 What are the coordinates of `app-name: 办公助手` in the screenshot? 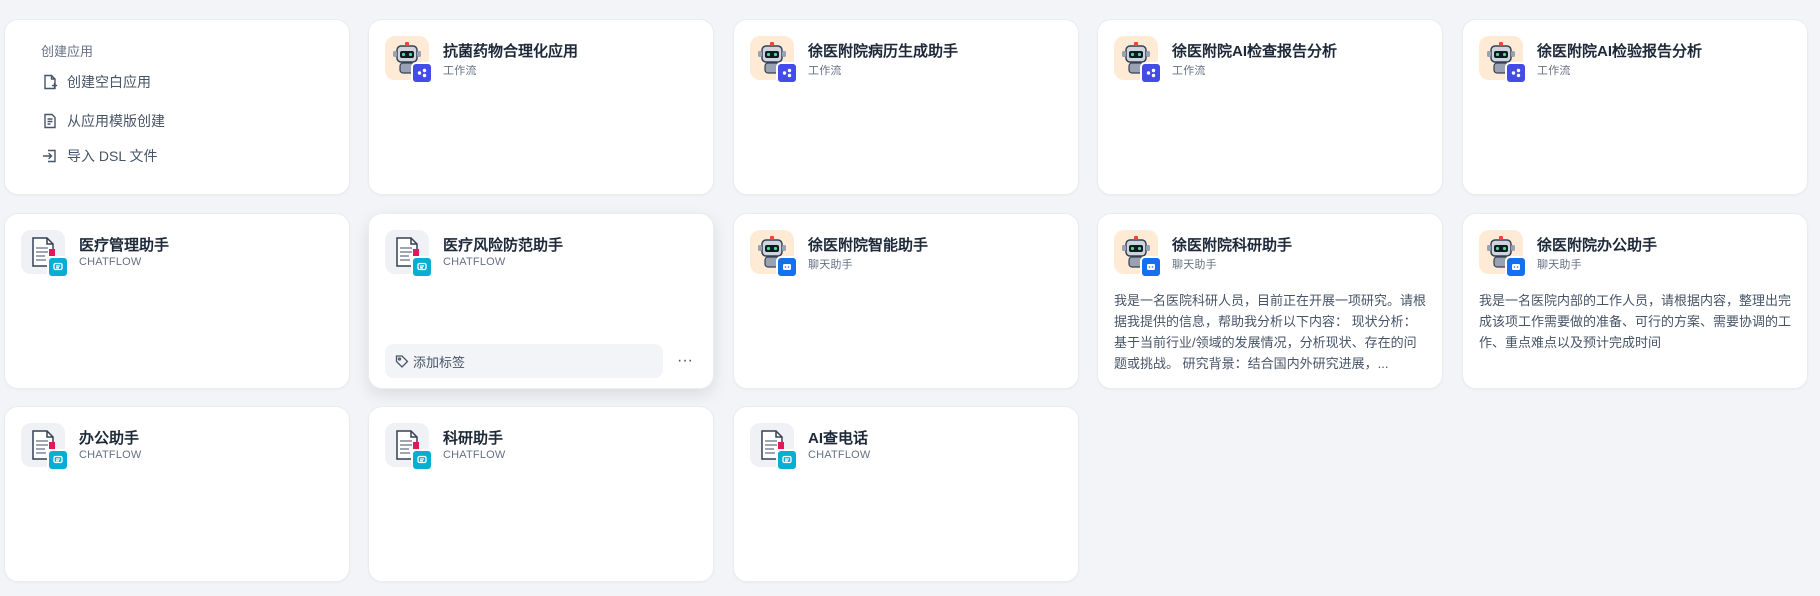 It's located at (109, 438).